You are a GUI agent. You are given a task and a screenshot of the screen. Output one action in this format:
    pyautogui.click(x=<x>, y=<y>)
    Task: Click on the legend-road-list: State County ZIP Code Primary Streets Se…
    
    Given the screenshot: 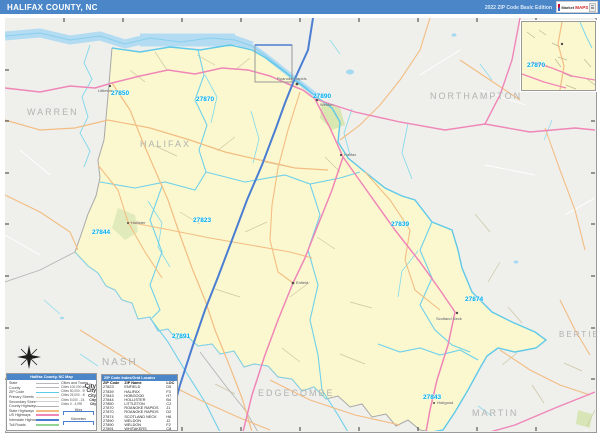 What is the action you would take?
    pyautogui.click(x=34, y=404)
    